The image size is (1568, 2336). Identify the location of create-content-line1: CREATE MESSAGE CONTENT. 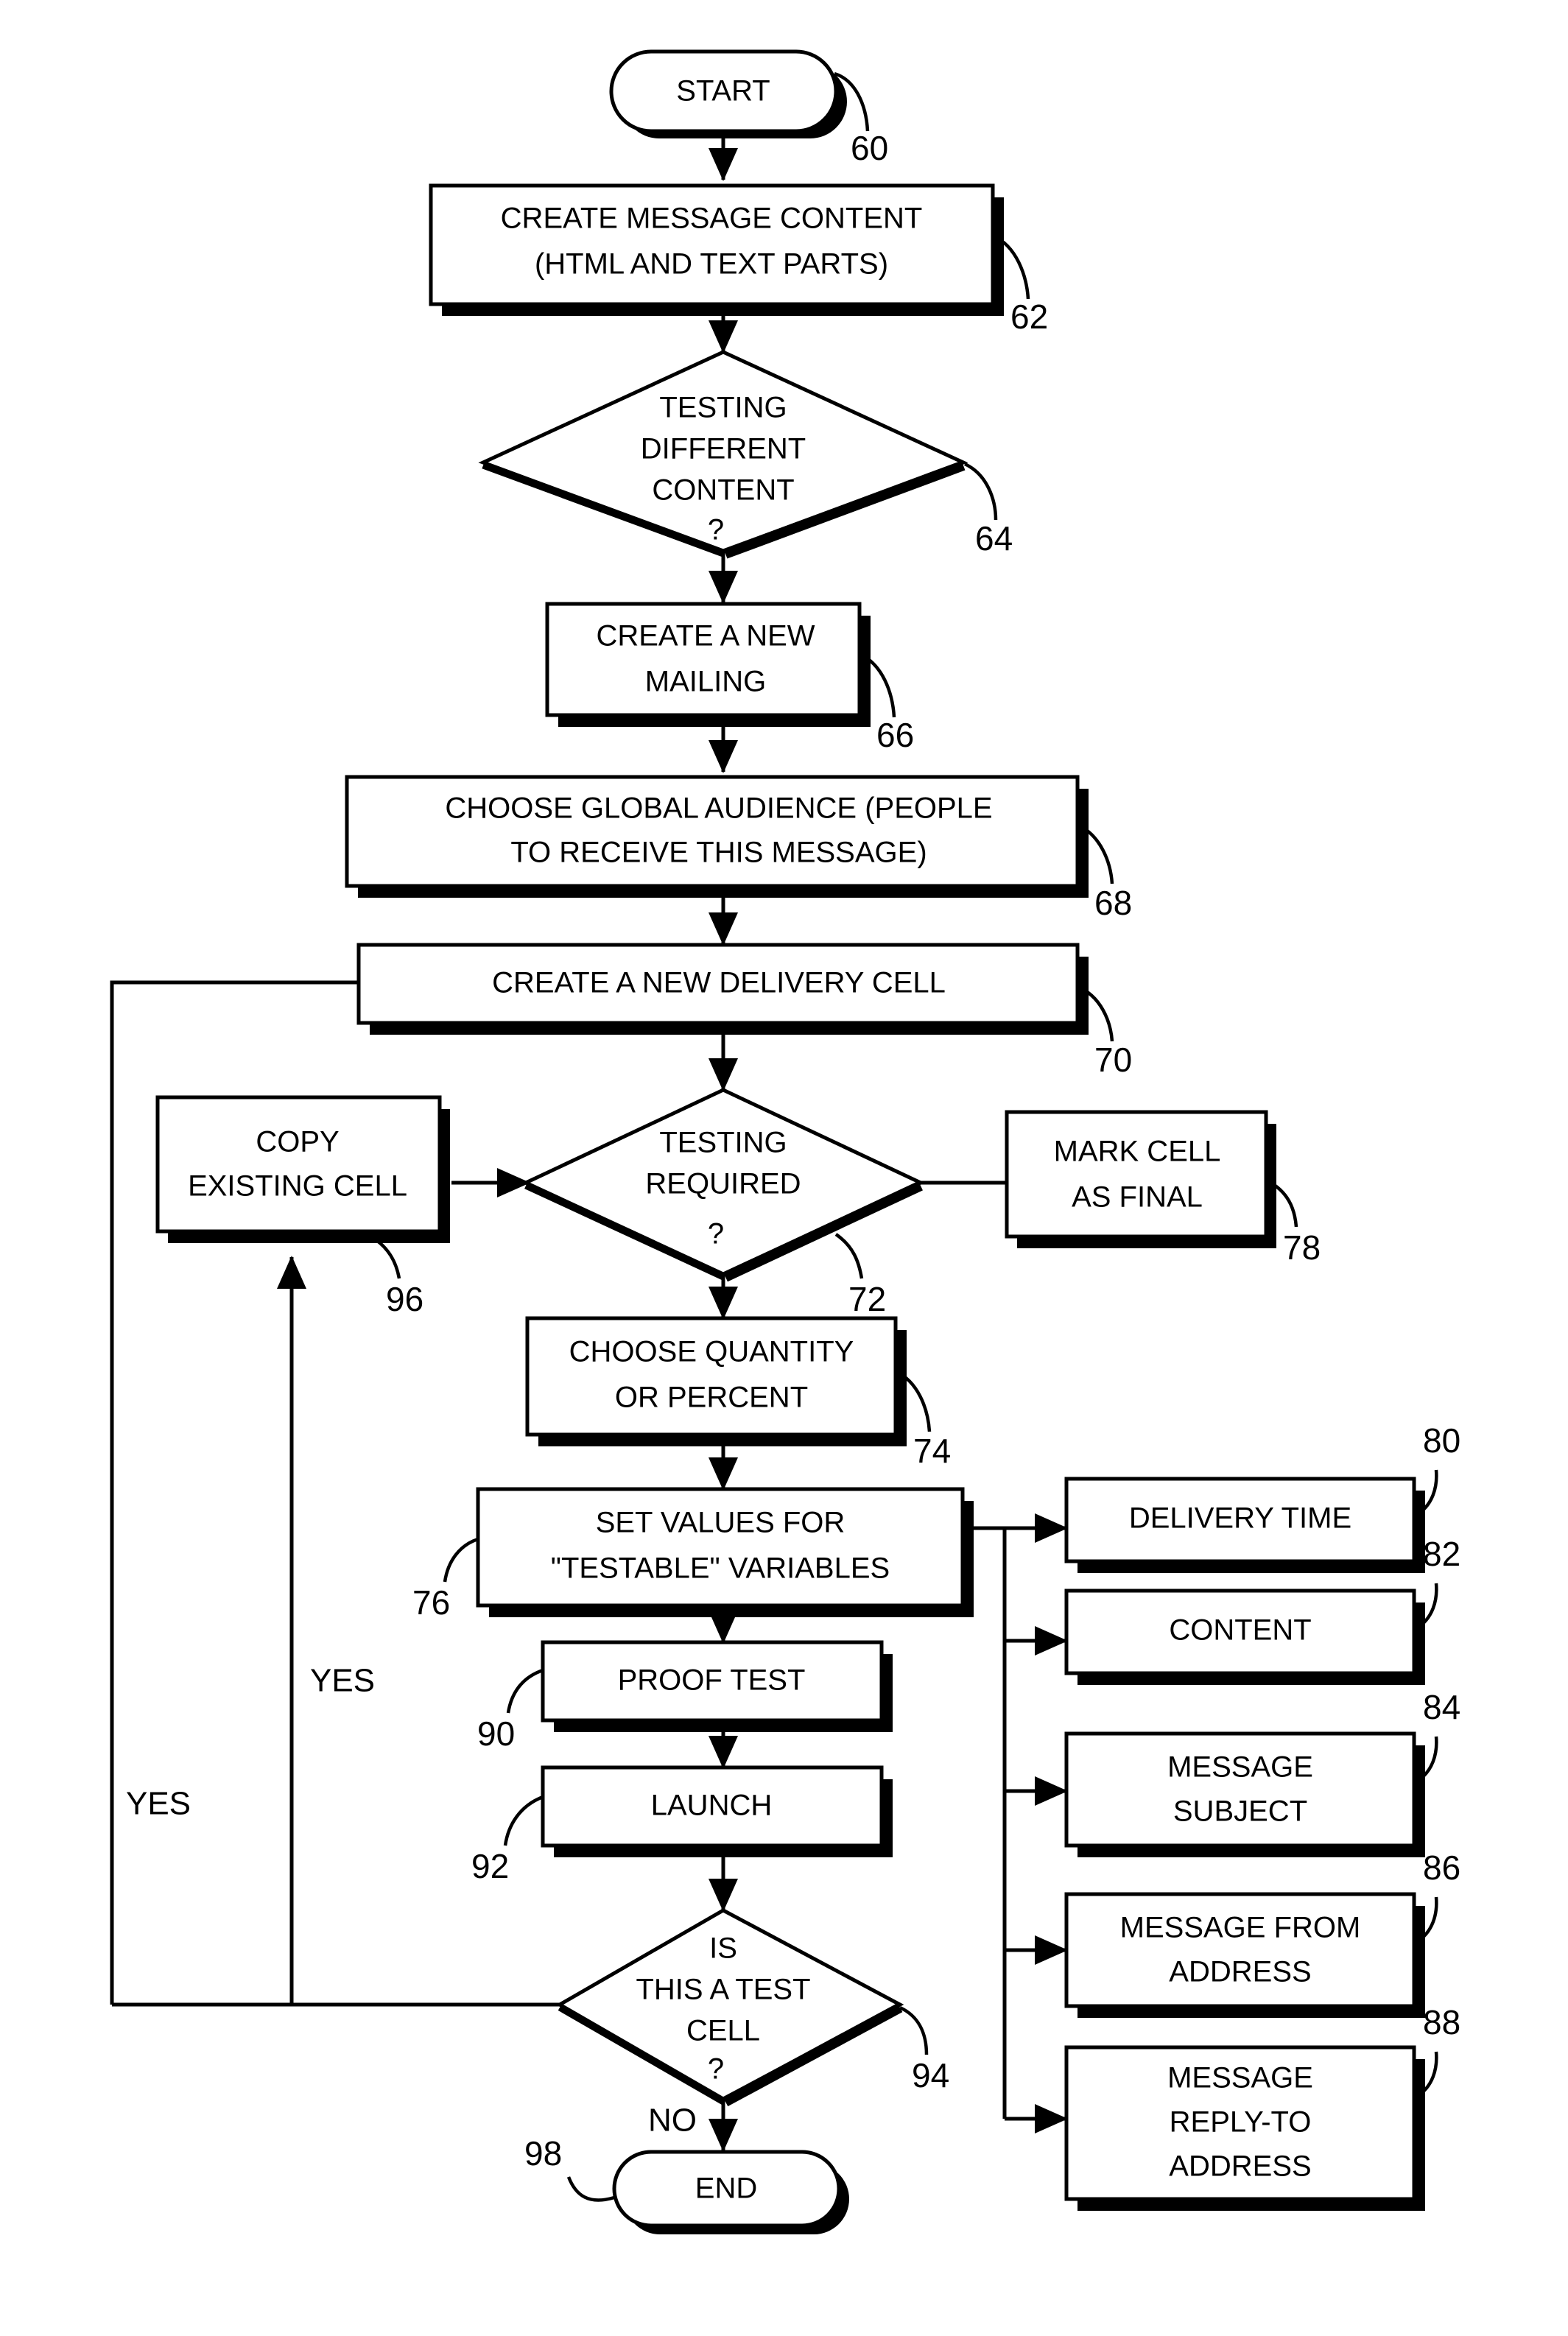
(712, 219).